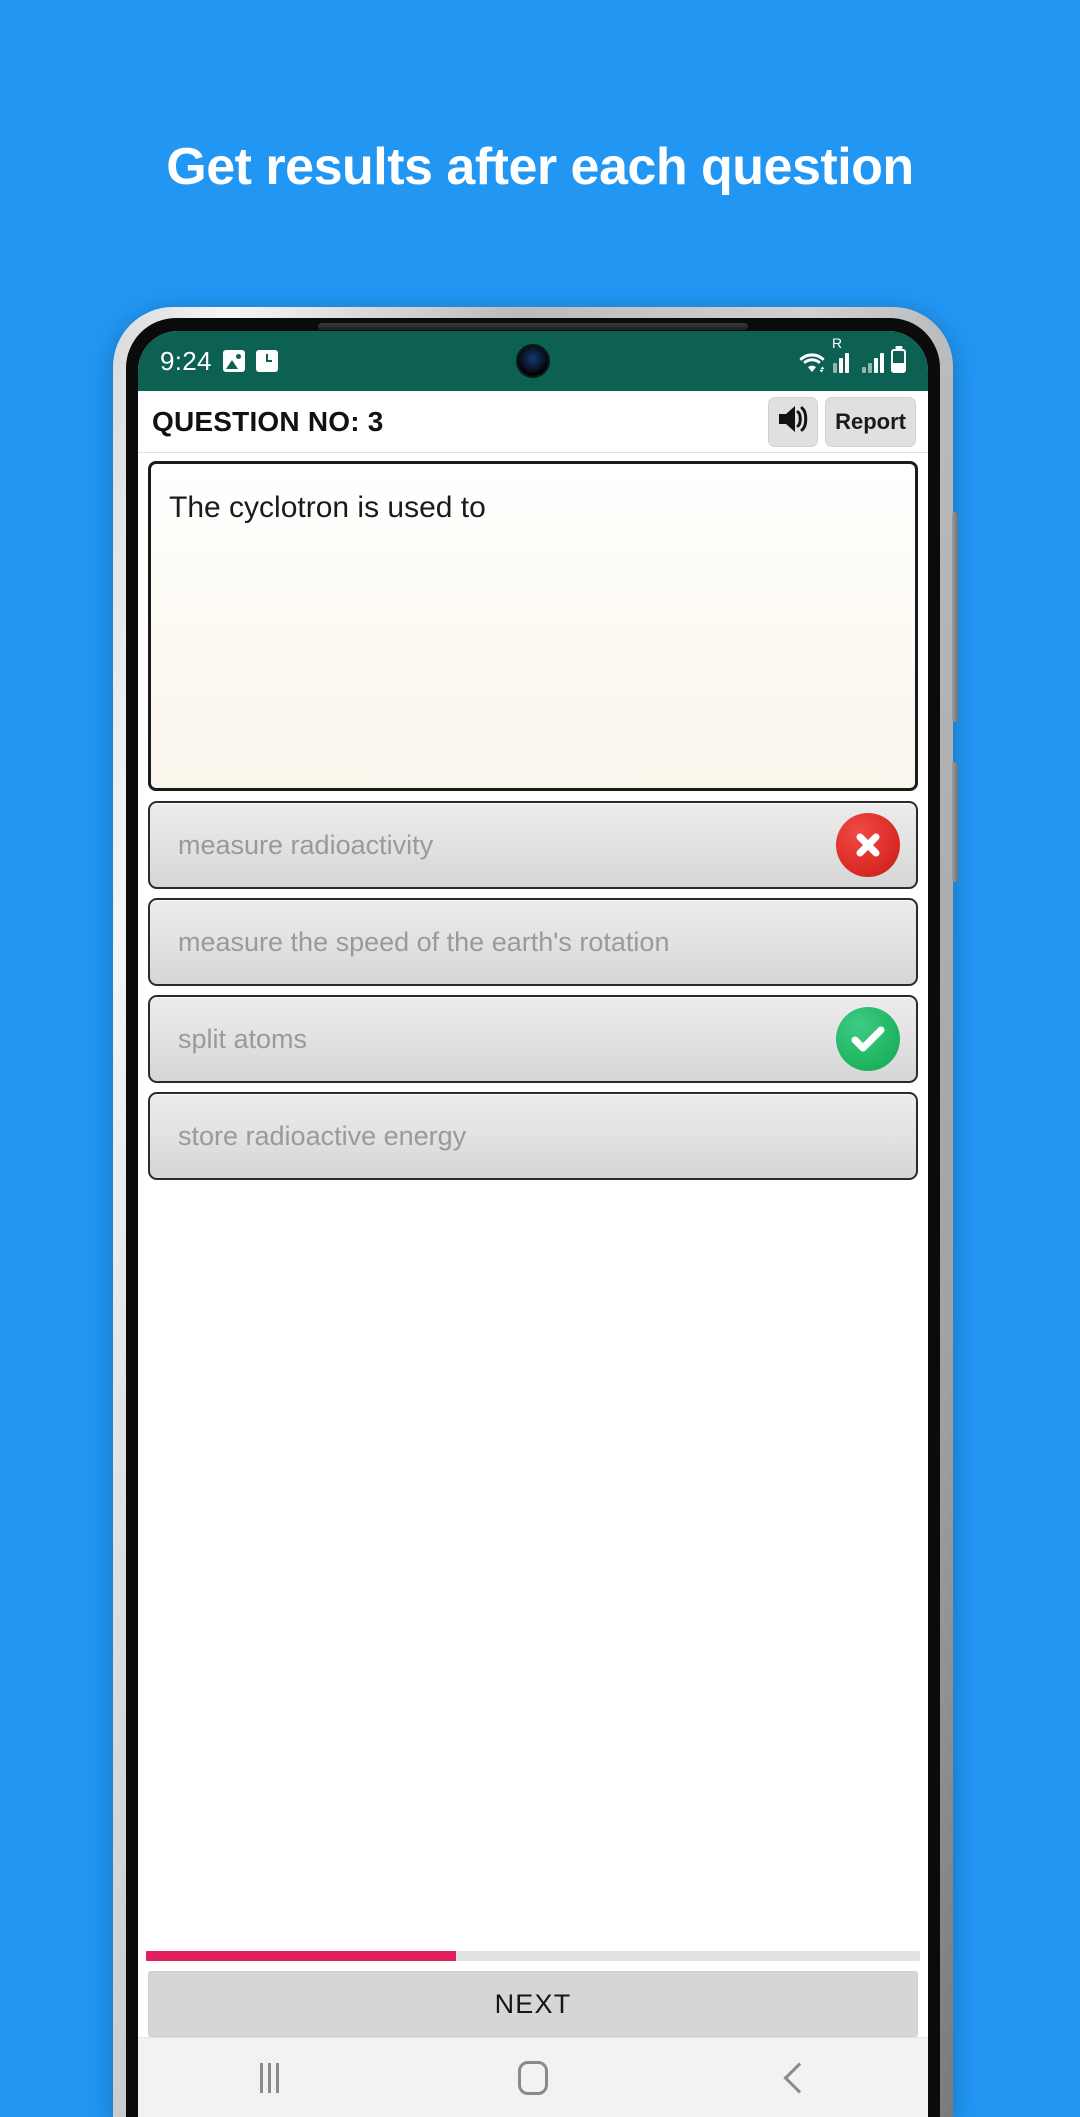 This screenshot has height=2117, width=1080. I want to click on android-navigation-bar, so click(533, 2077).